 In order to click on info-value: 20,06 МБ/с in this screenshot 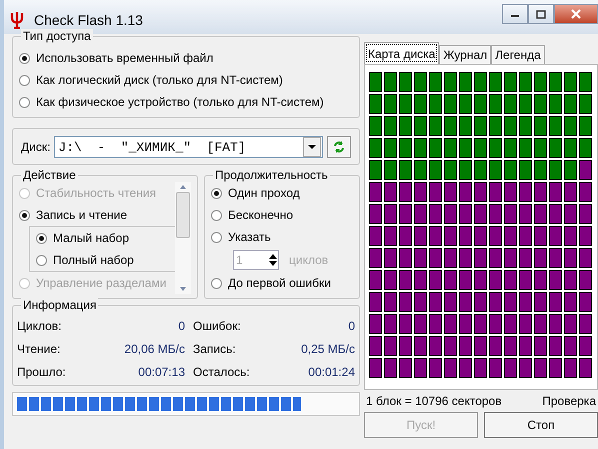, I will do `click(154, 349)`.